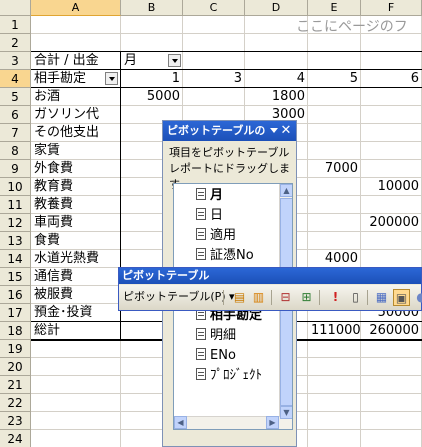  I want to click on pivot-row-item: 外食費, so click(76, 169).